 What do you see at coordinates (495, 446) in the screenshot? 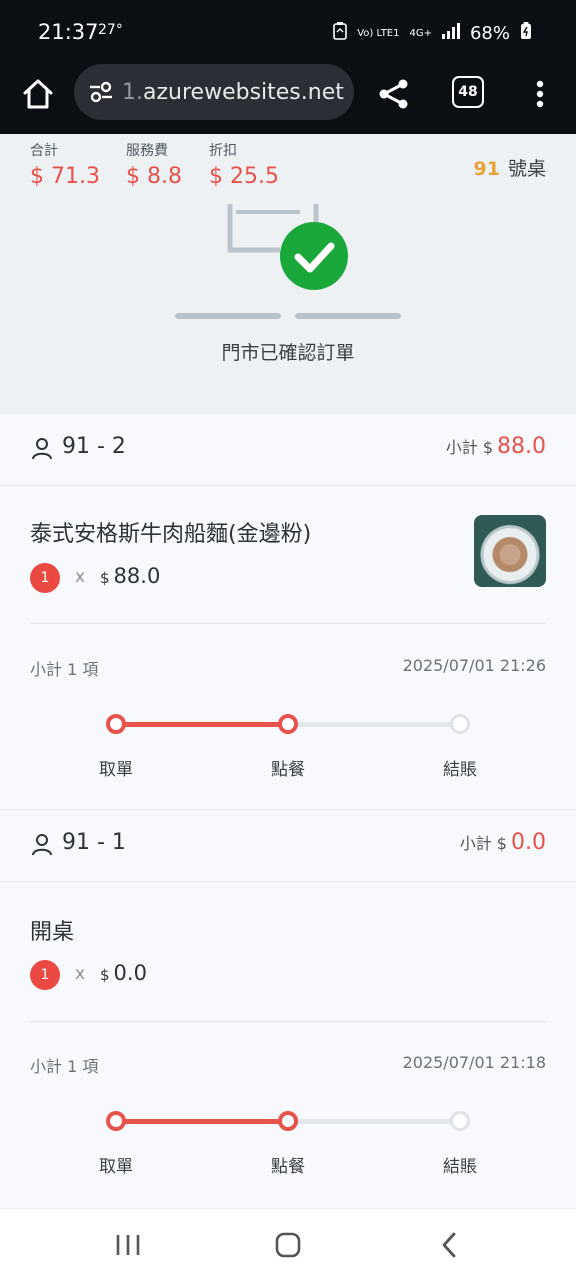
I see `order-subtotal: 小計 $88.0` at bounding box center [495, 446].